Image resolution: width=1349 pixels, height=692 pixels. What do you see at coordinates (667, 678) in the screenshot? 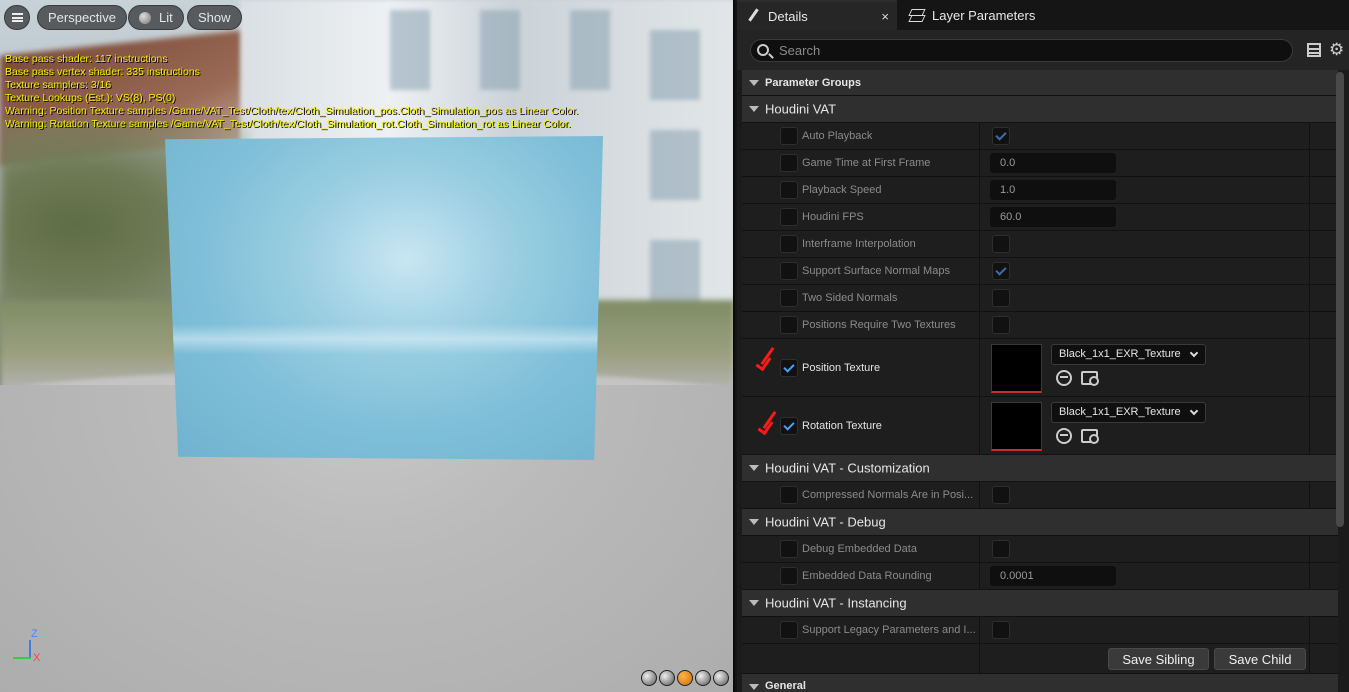
I see `sphere-shape-icon` at bounding box center [667, 678].